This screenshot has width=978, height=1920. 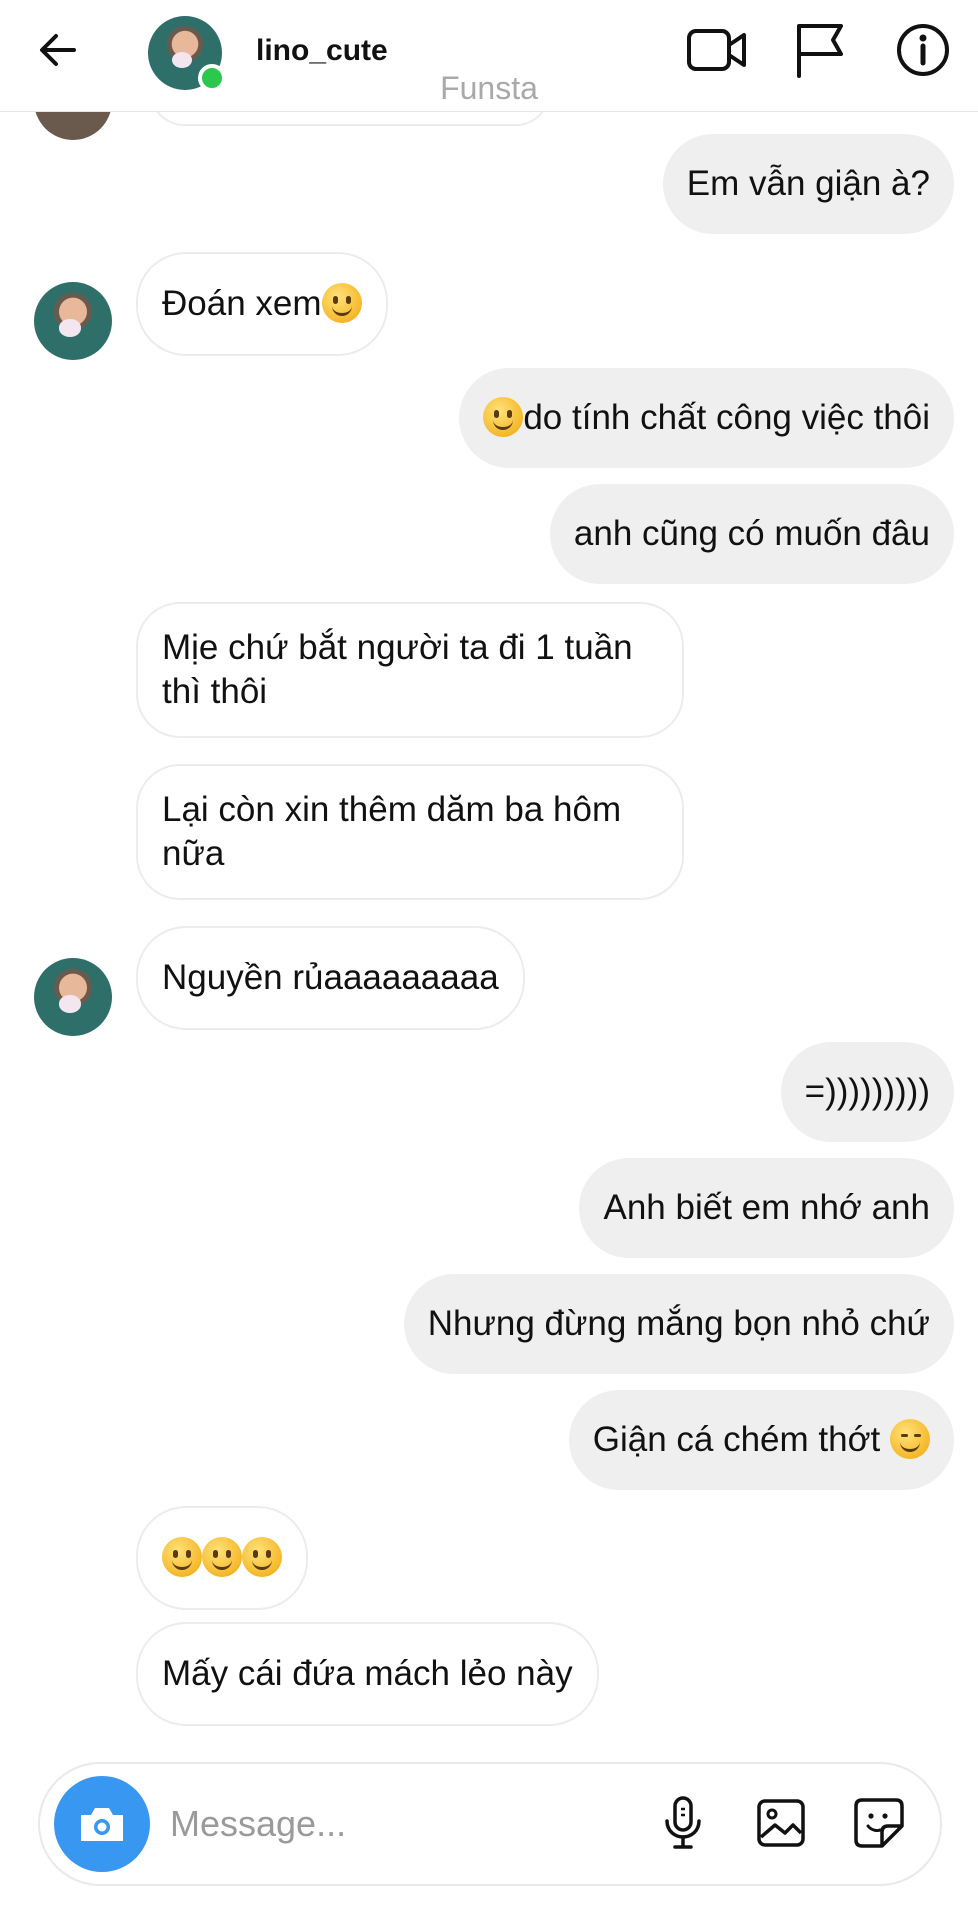 I want to click on report-button, so click(x=819, y=50).